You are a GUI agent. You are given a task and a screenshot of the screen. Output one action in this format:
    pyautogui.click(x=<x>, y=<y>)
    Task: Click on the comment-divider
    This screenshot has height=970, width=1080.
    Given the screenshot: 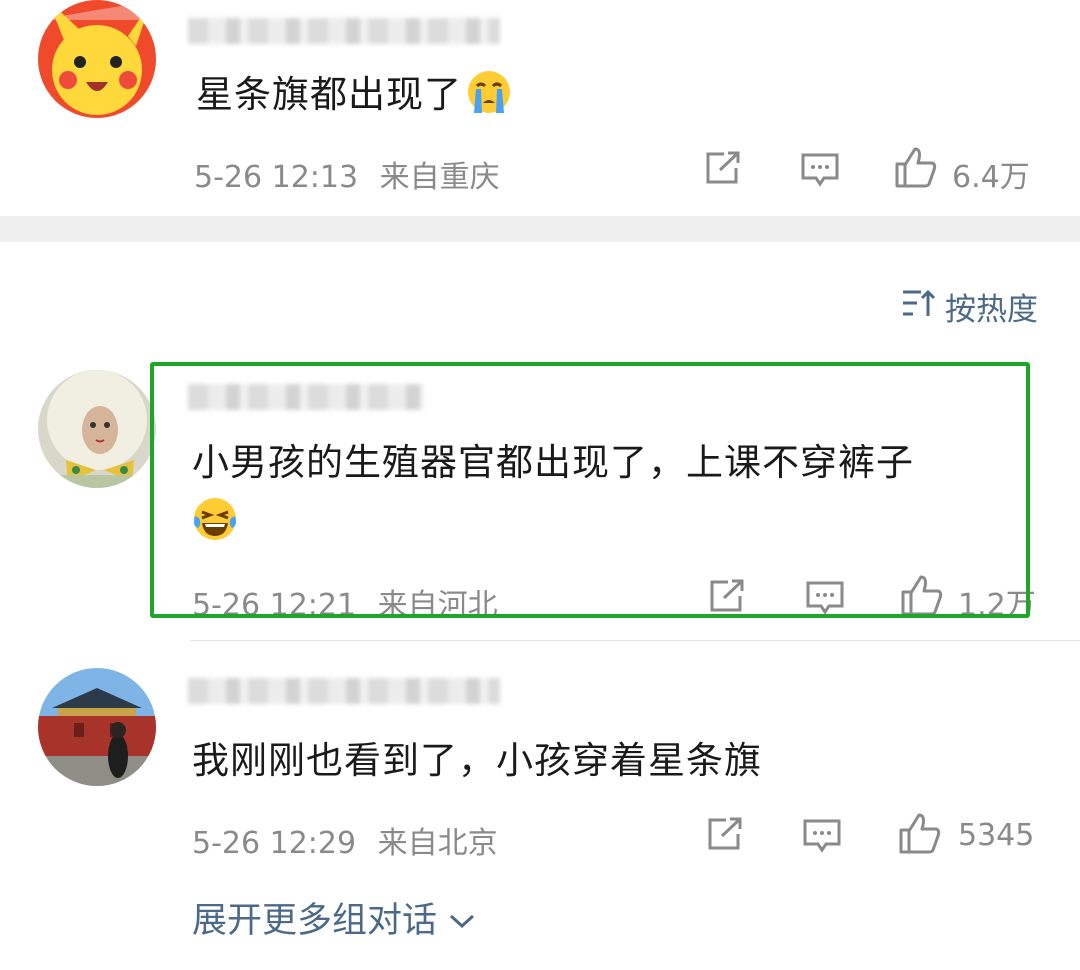 What is the action you would take?
    pyautogui.click(x=635, y=640)
    